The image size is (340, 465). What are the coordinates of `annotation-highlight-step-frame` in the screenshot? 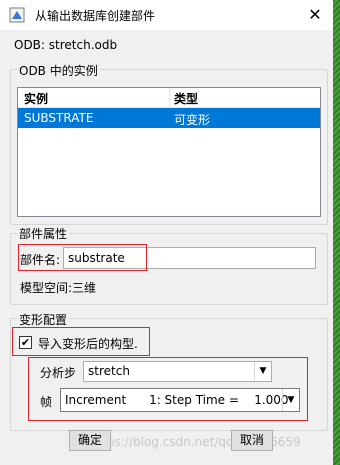 It's located at (168, 389).